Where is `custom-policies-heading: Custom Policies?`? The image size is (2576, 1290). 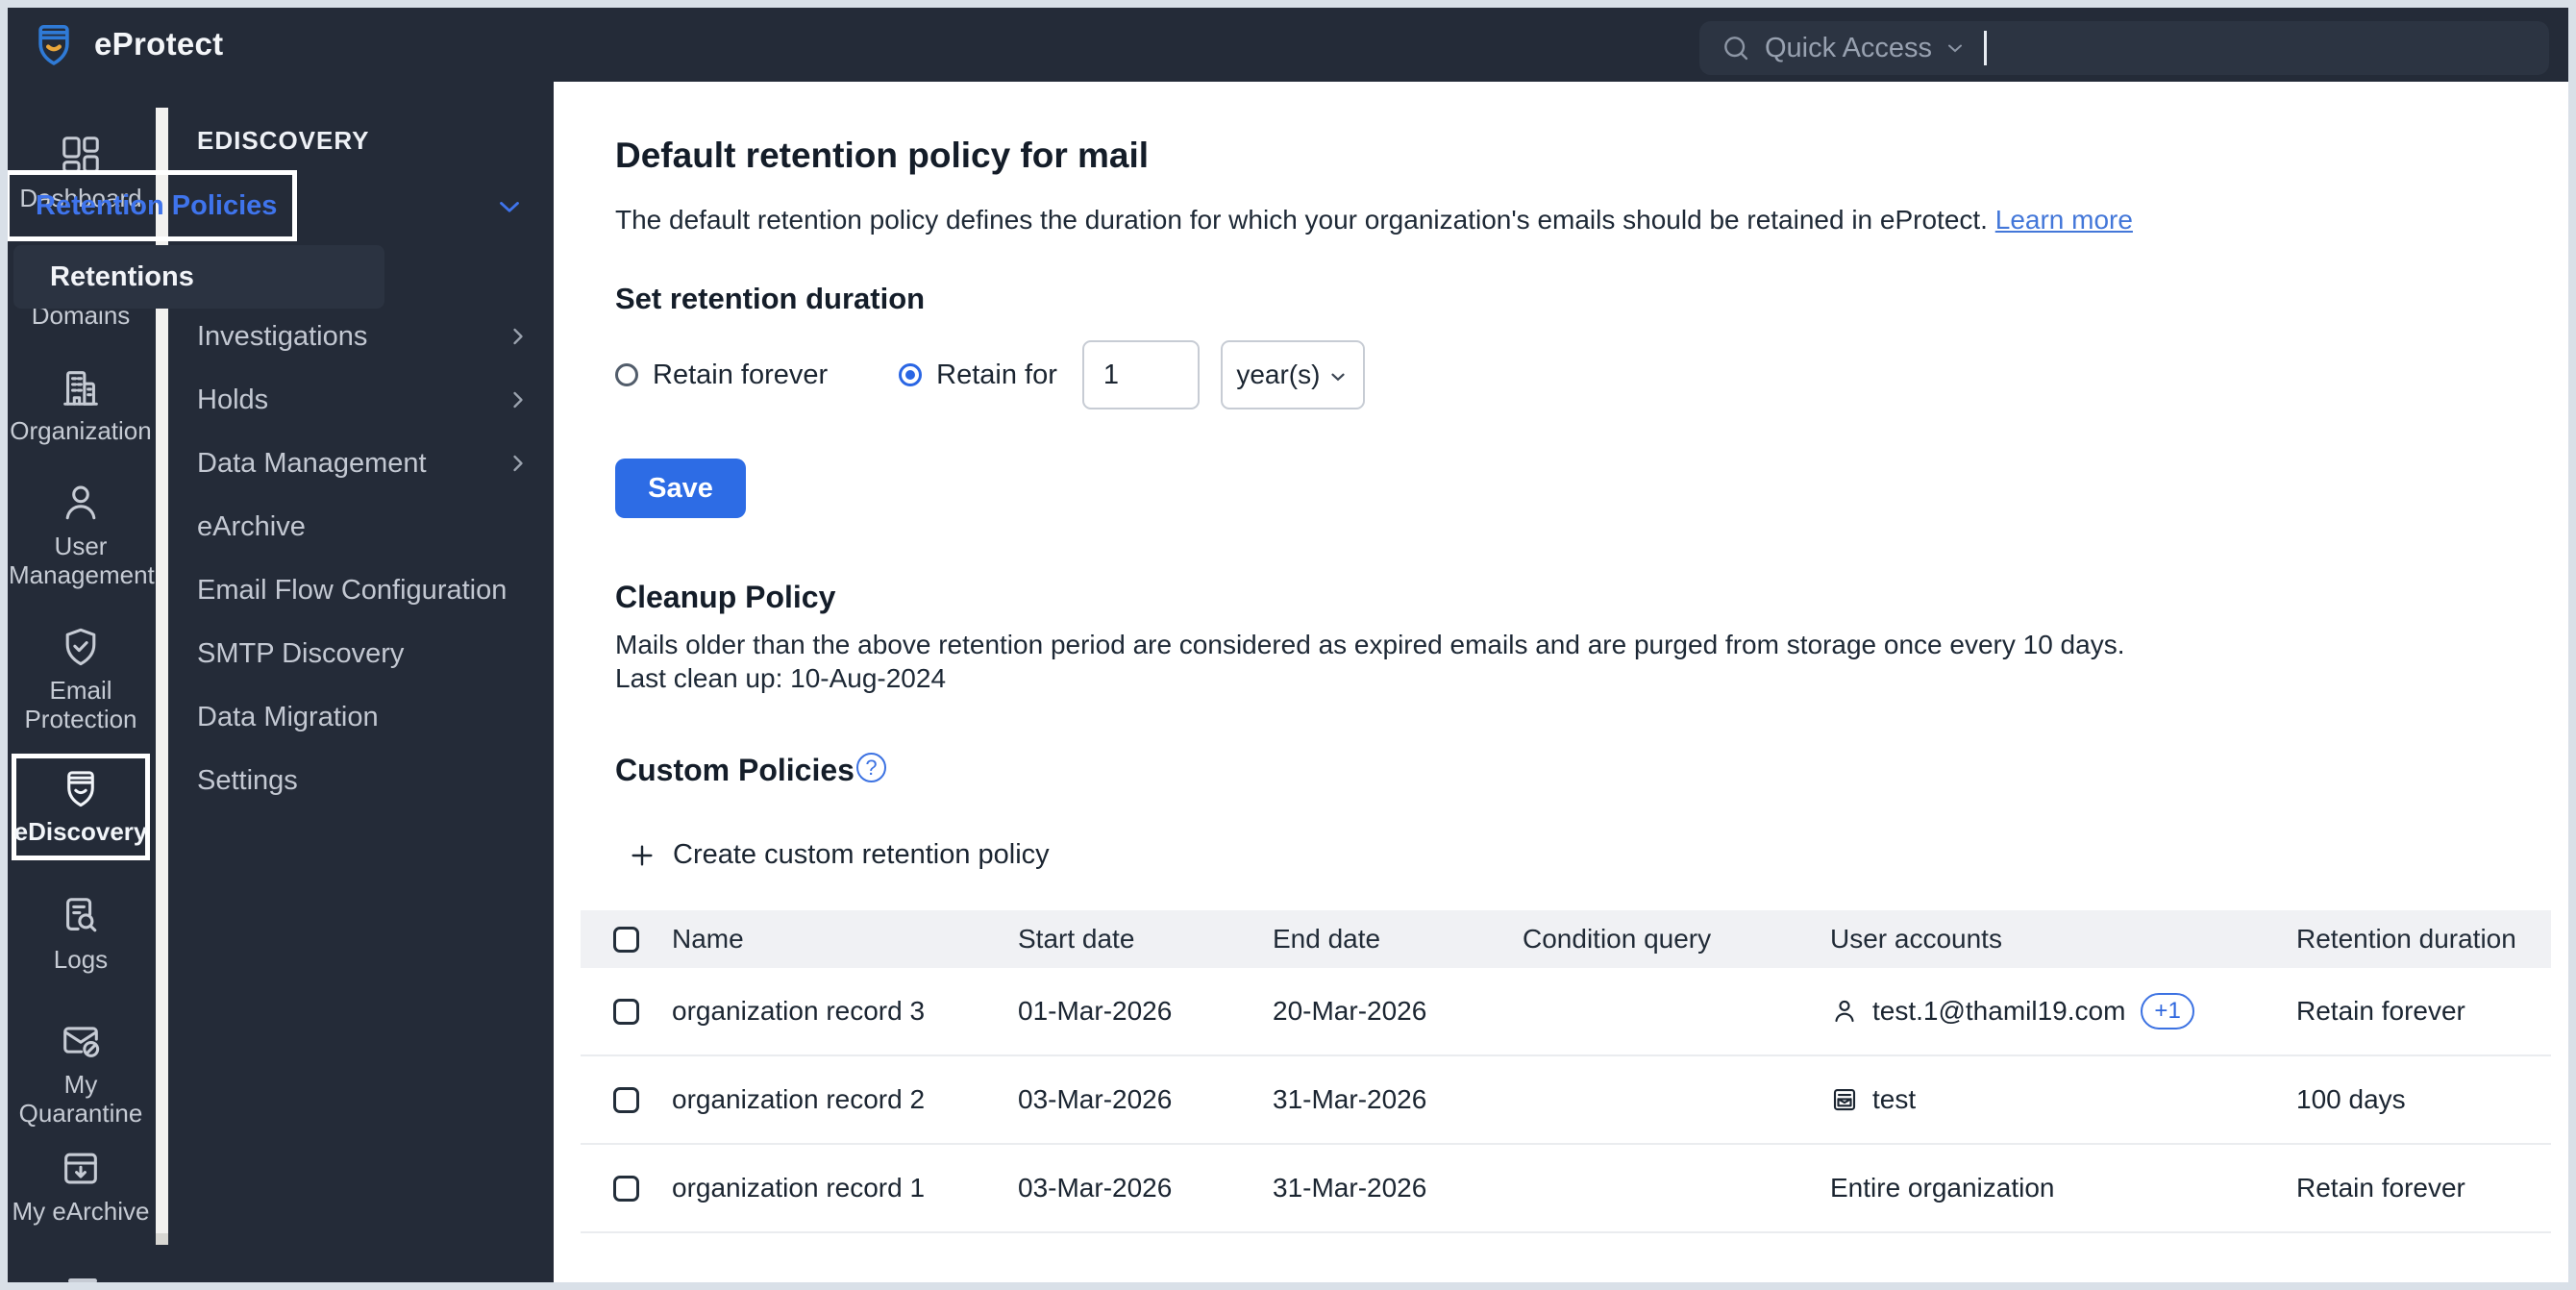 custom-policies-heading: Custom Policies? is located at coordinates (750, 770).